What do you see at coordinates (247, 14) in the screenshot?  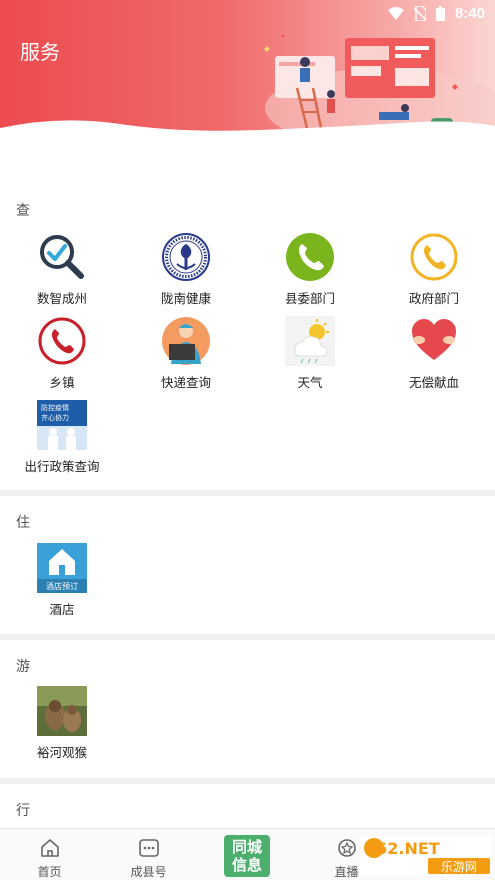 I see `status-bar: 8:40` at bounding box center [247, 14].